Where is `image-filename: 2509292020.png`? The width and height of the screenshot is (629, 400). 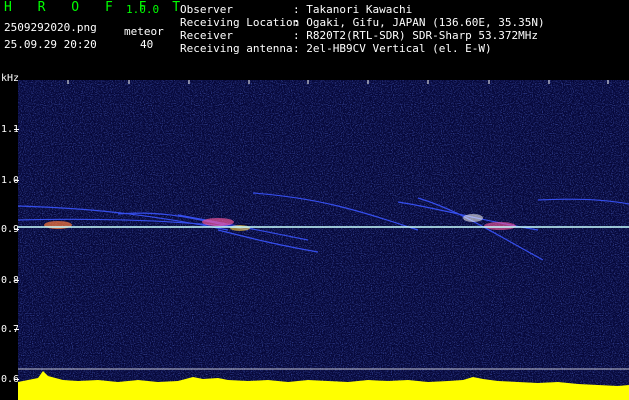 image-filename: 2509292020.png is located at coordinates (50, 27).